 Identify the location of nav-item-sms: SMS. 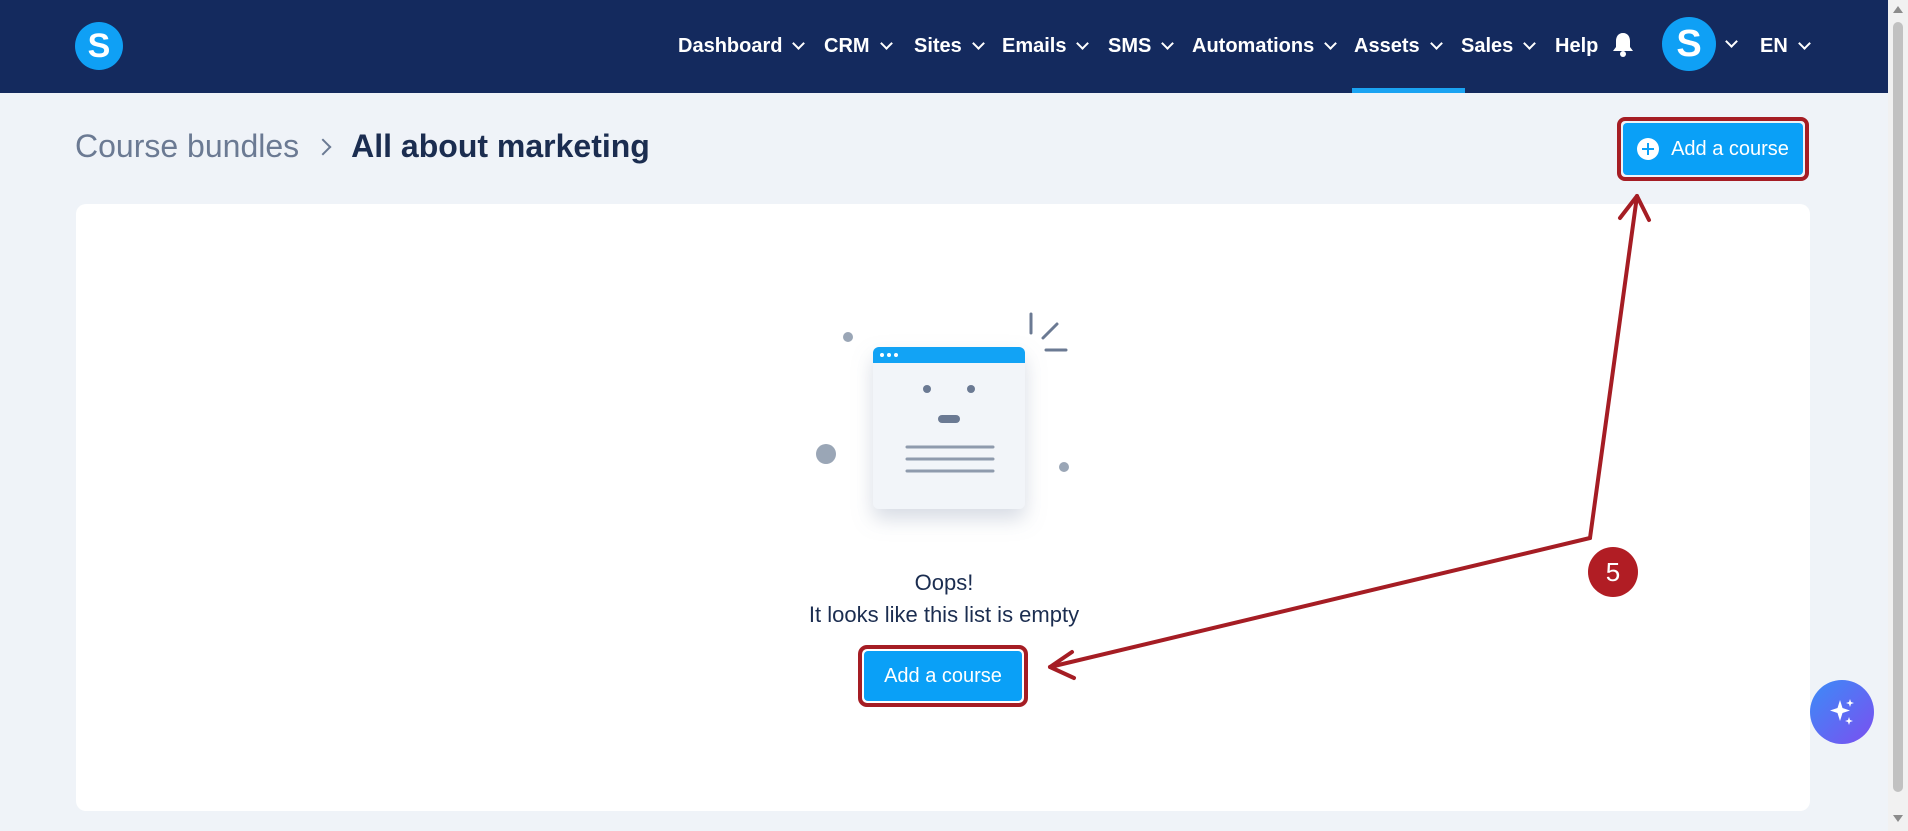
(1141, 46).